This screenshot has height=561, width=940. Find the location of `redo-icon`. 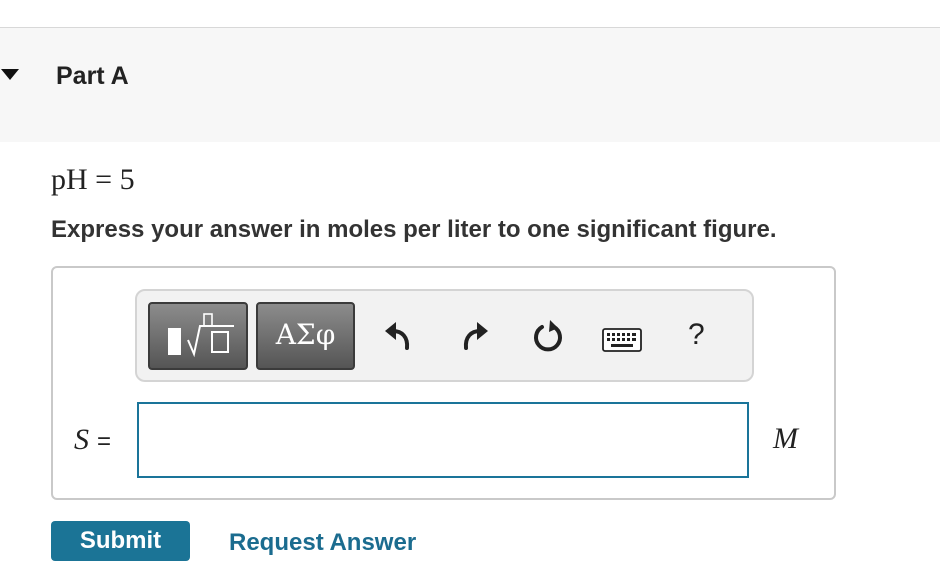

redo-icon is located at coordinates (475, 335).